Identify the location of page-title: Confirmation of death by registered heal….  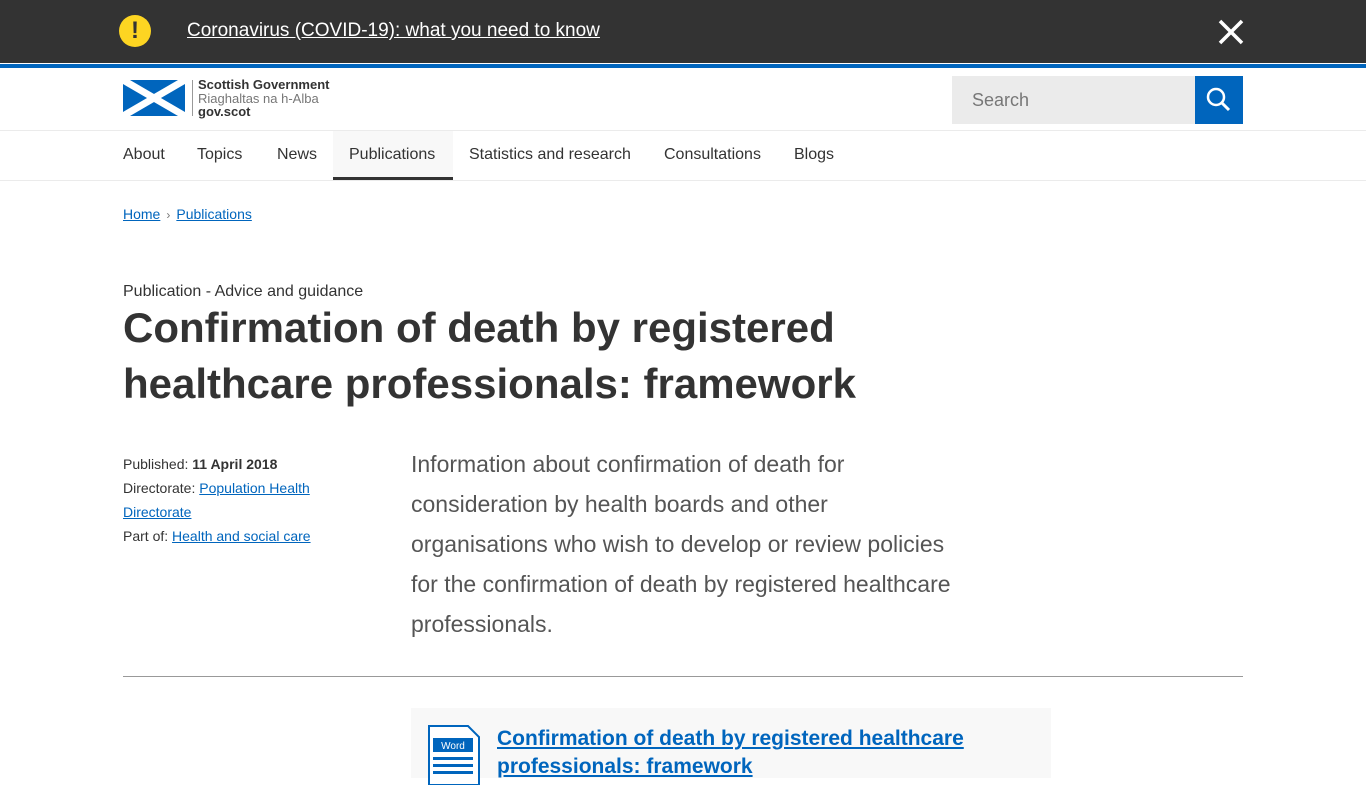
(489, 355).